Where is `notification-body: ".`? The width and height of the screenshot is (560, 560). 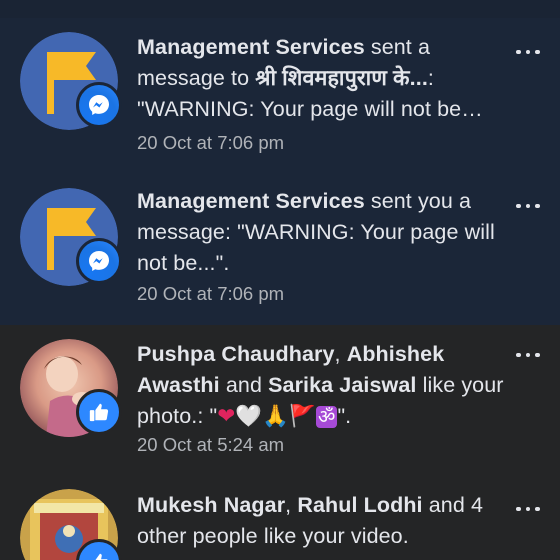
notification-body: ". is located at coordinates (344, 416).